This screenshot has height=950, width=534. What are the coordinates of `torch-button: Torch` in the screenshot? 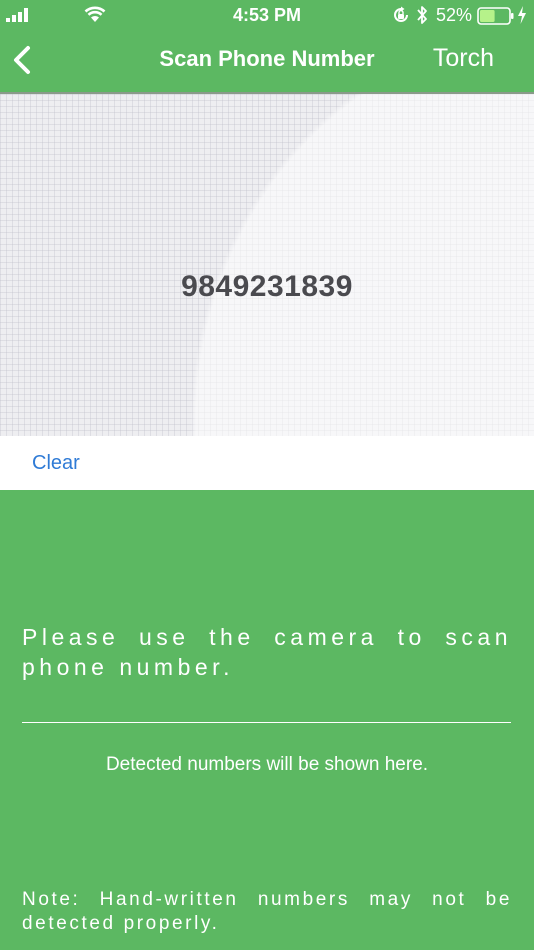 It's located at (463, 58).